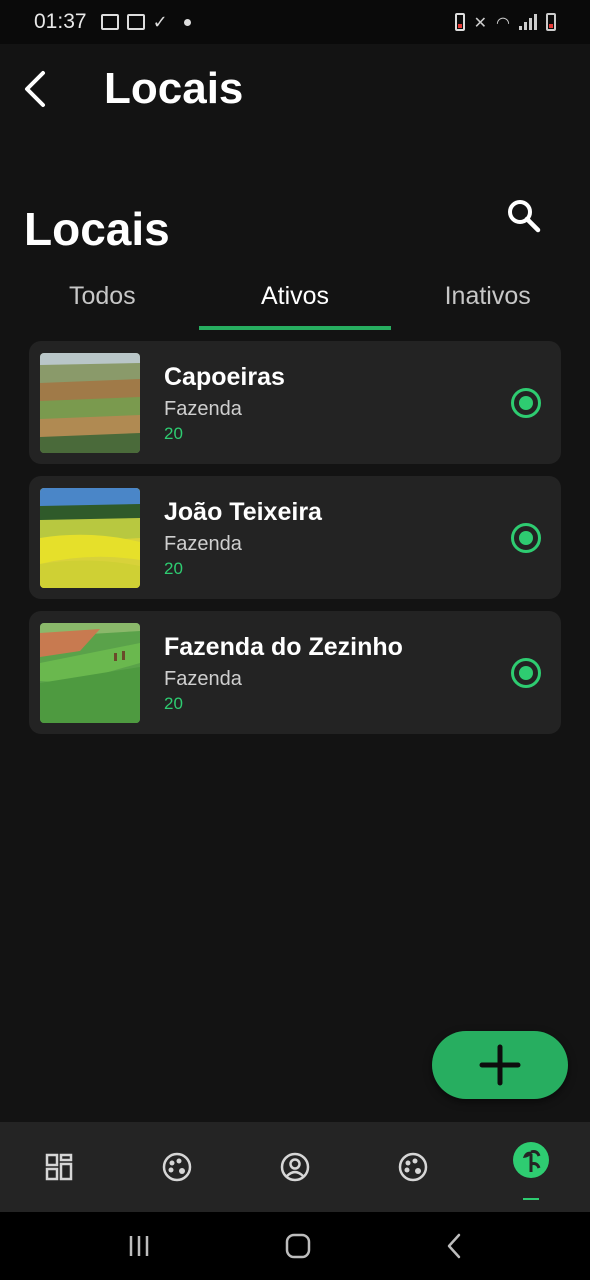 This screenshot has width=590, height=1280. I want to click on tab-todos: Todos, so click(102, 296).